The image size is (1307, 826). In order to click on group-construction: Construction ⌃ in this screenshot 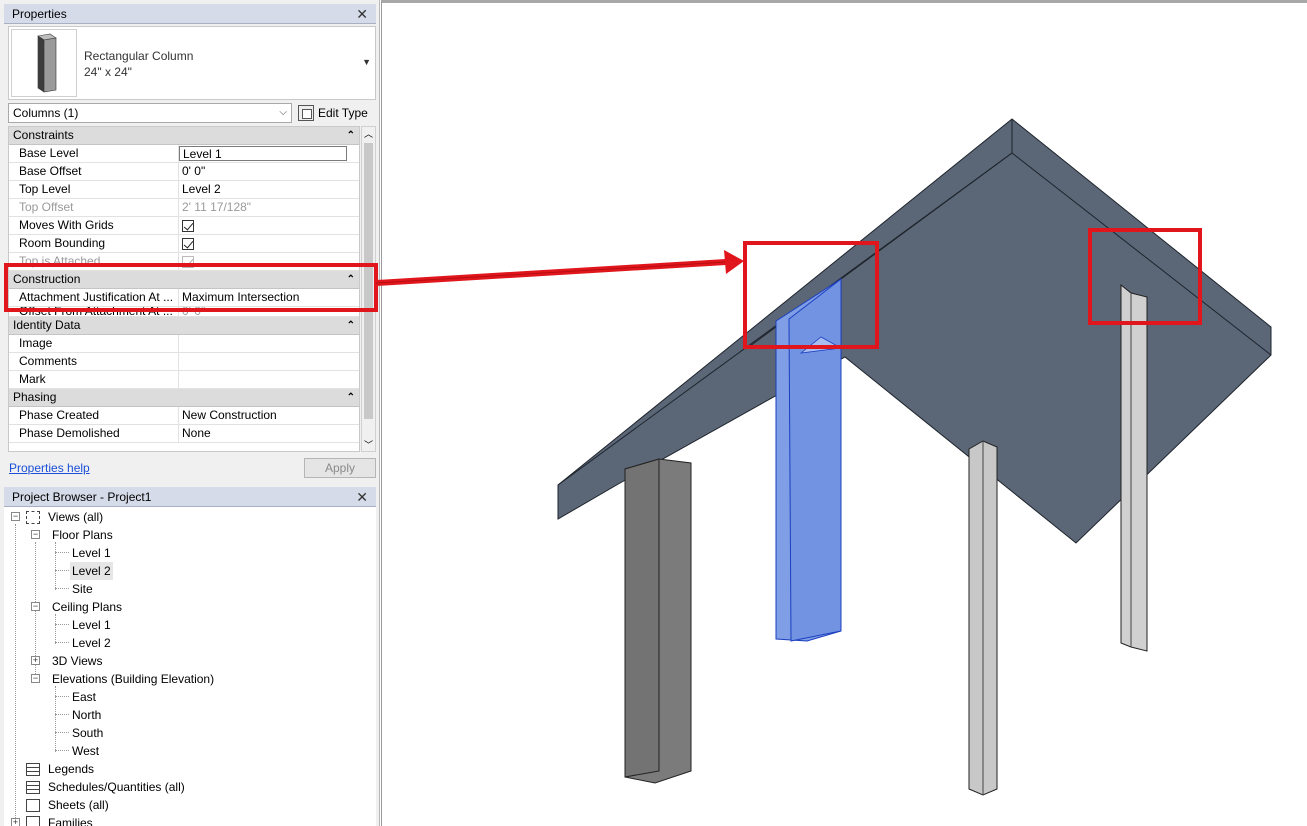, I will do `click(184, 280)`.